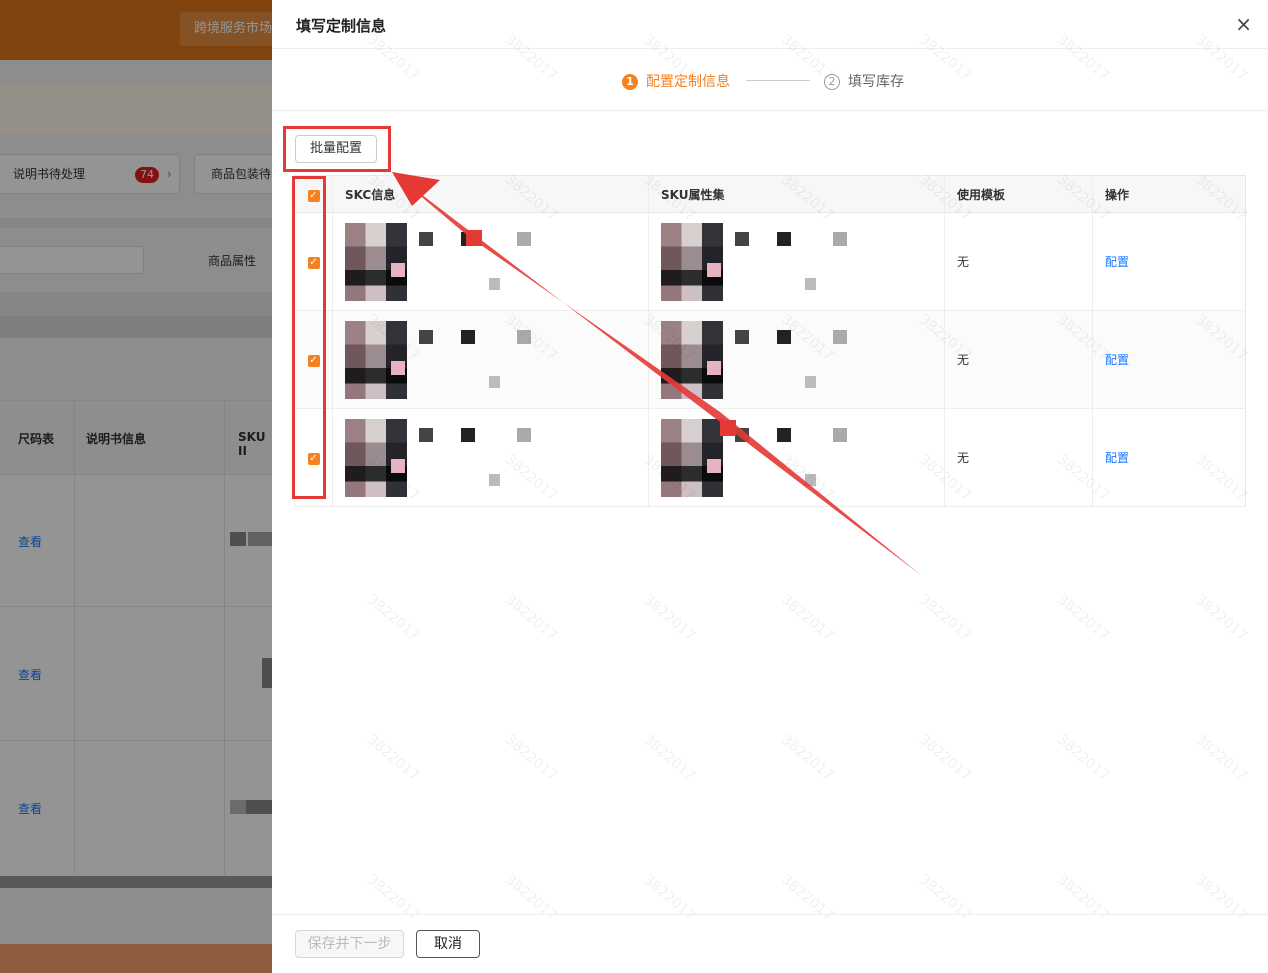  Describe the element at coordinates (336, 149) in the screenshot. I see `batch-config-button: 批量配置` at that location.